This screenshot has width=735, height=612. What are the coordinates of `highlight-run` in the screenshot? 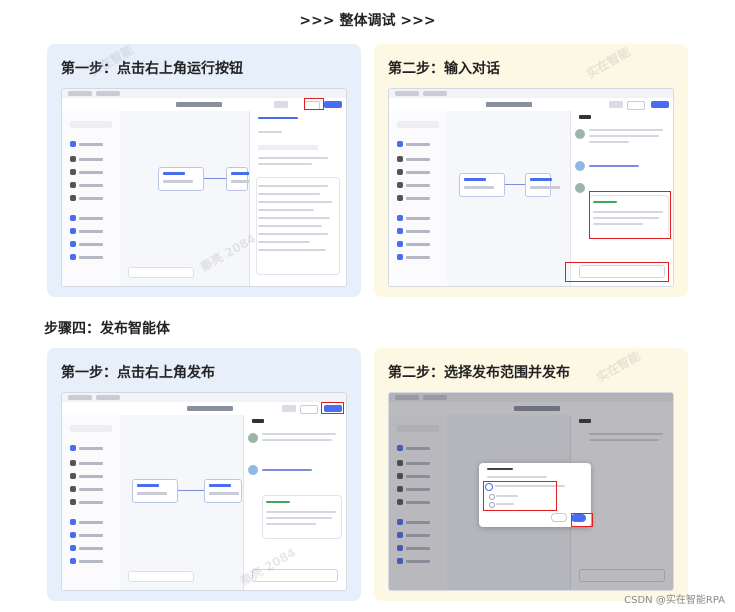 It's located at (314, 104).